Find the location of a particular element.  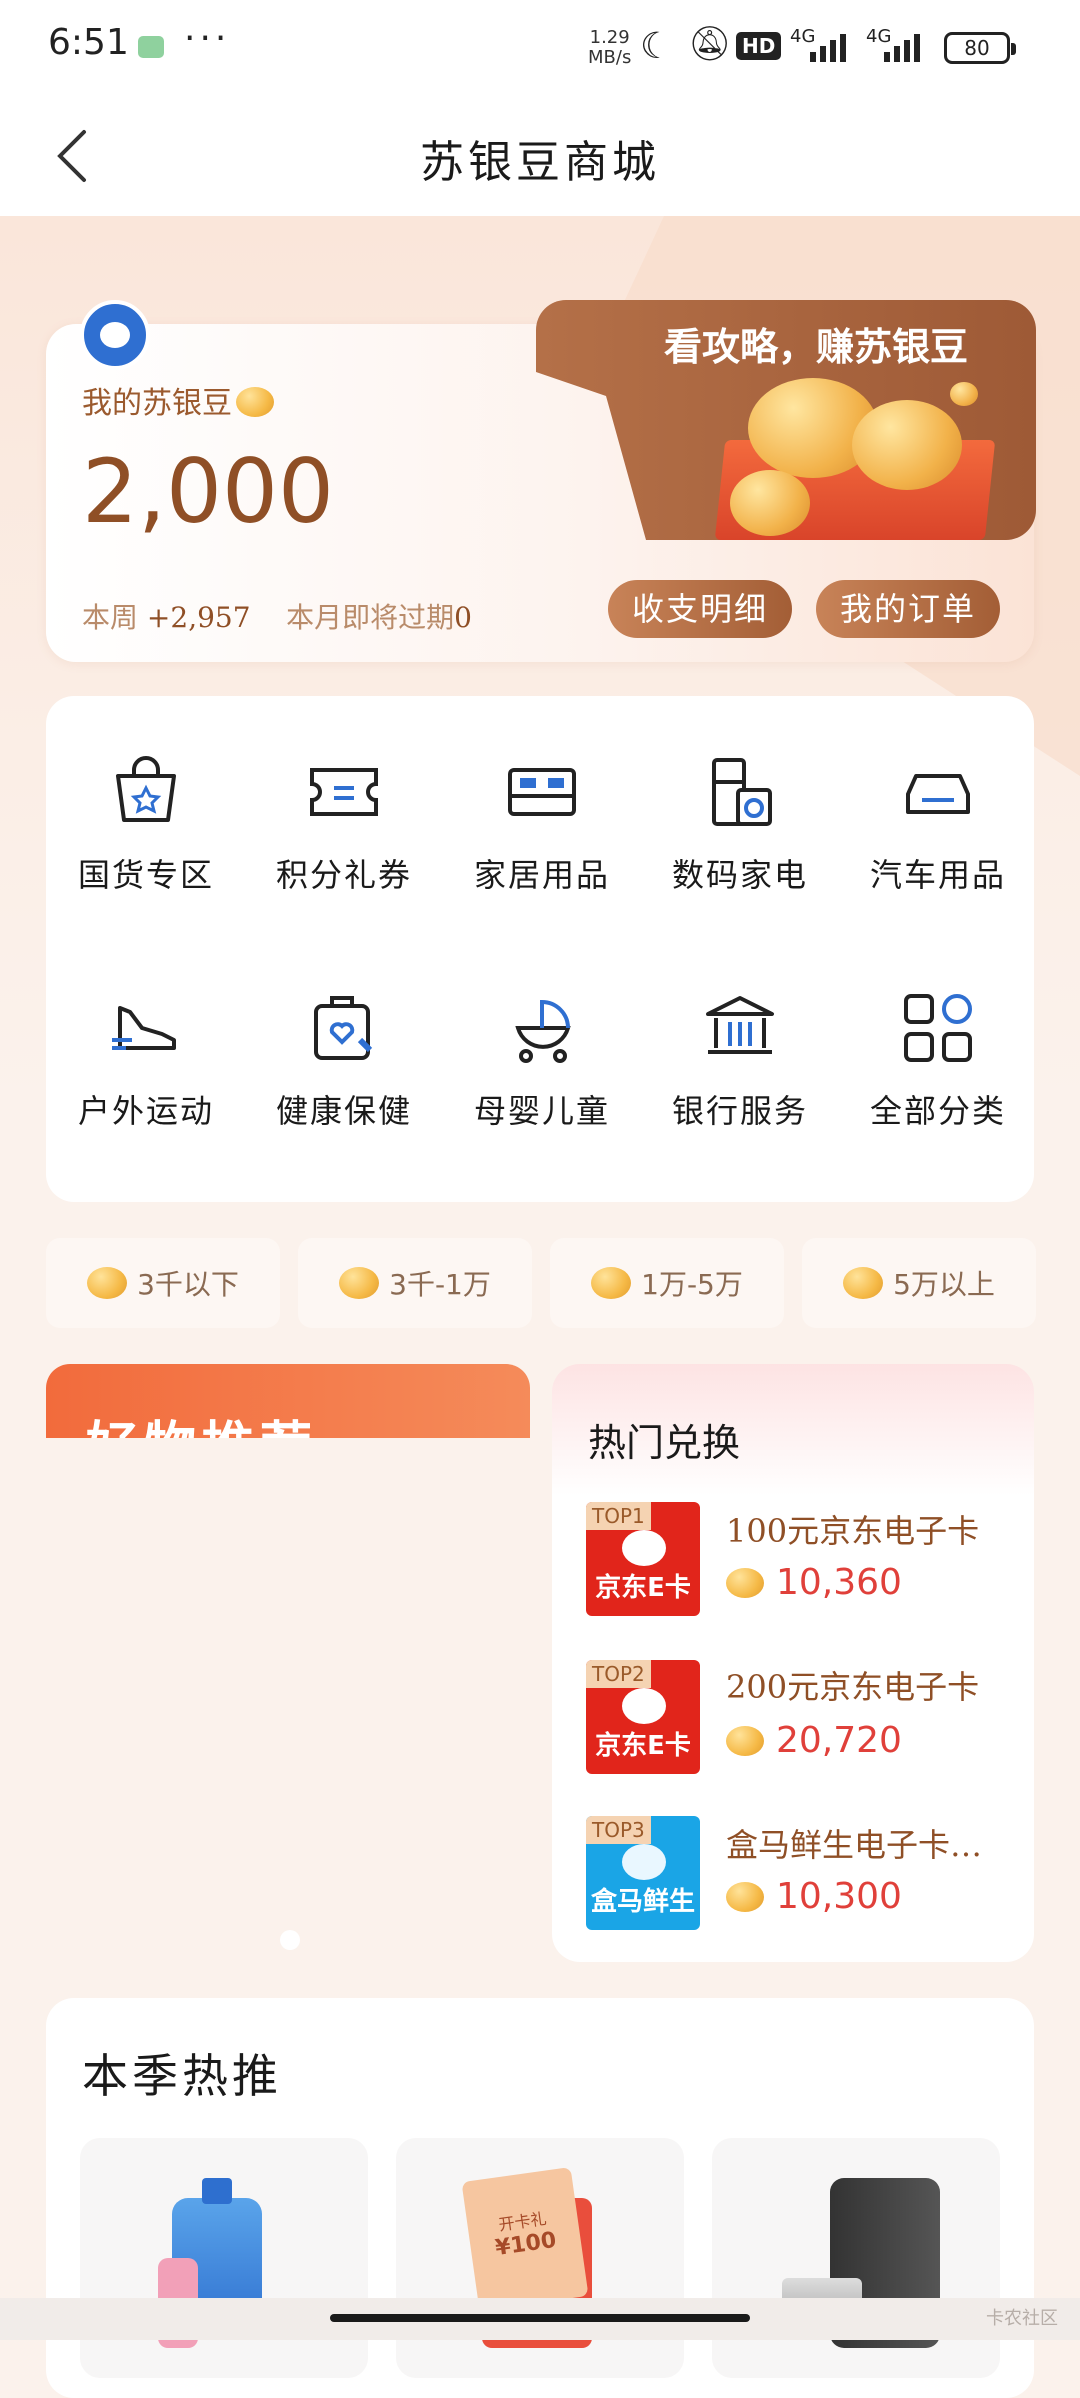

mute-bell-icon: 🔕︎ is located at coordinates (710, 44).